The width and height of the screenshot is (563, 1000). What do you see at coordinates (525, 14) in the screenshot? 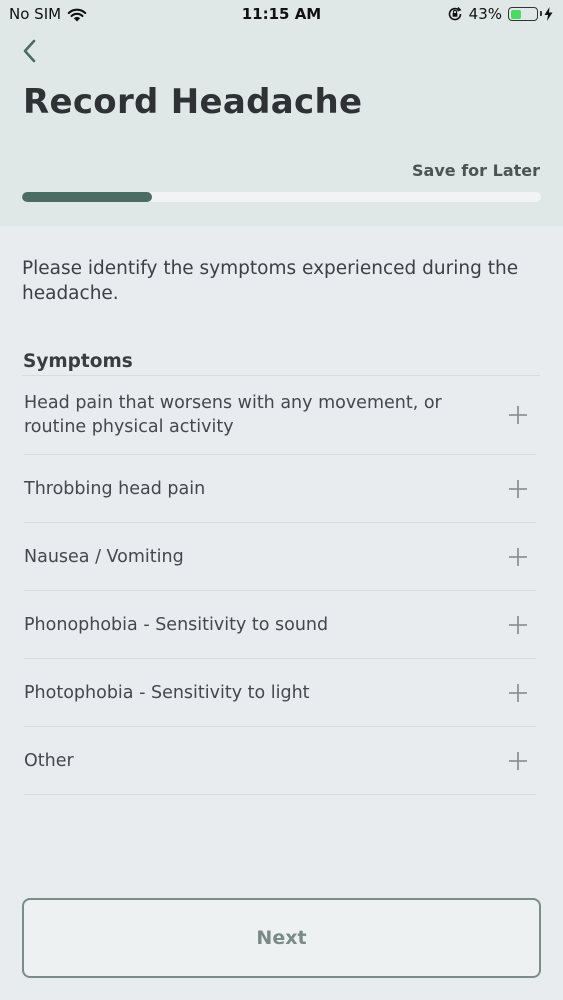
I see `battery-icon` at bounding box center [525, 14].